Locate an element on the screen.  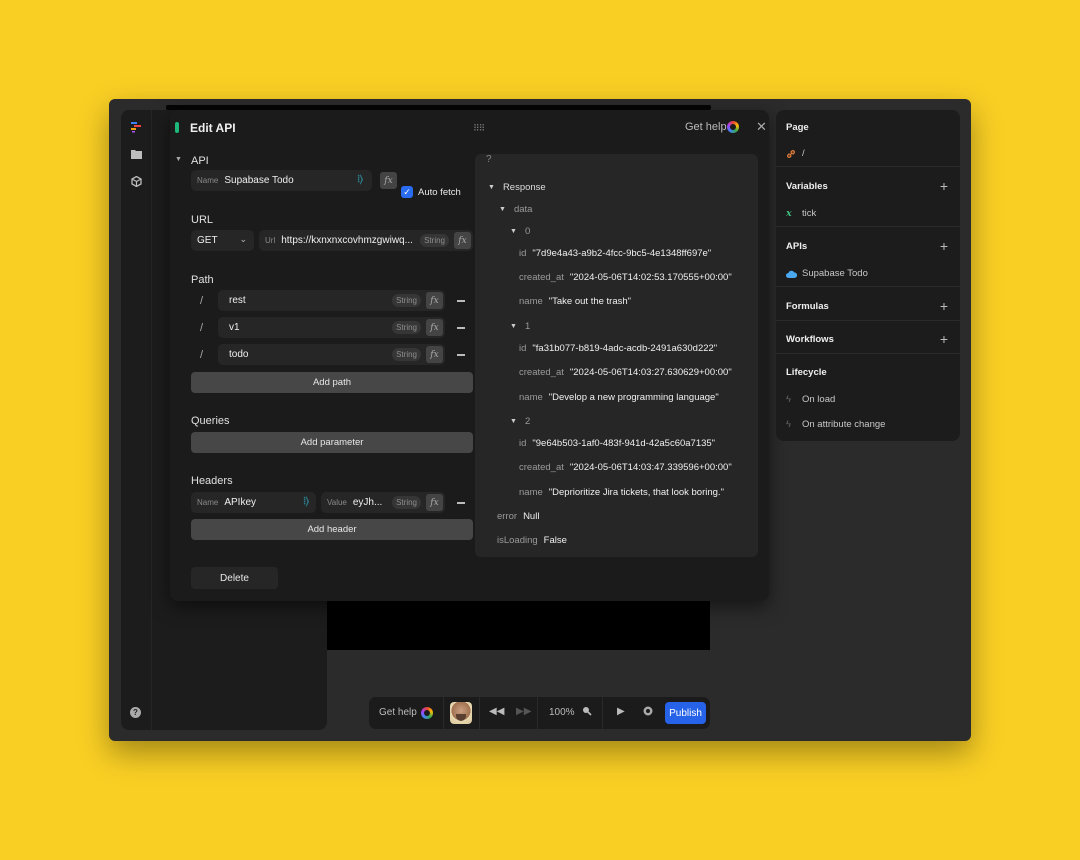
header-name-field: Name APIkey ⦙⟩ is located at coordinates (253, 502).